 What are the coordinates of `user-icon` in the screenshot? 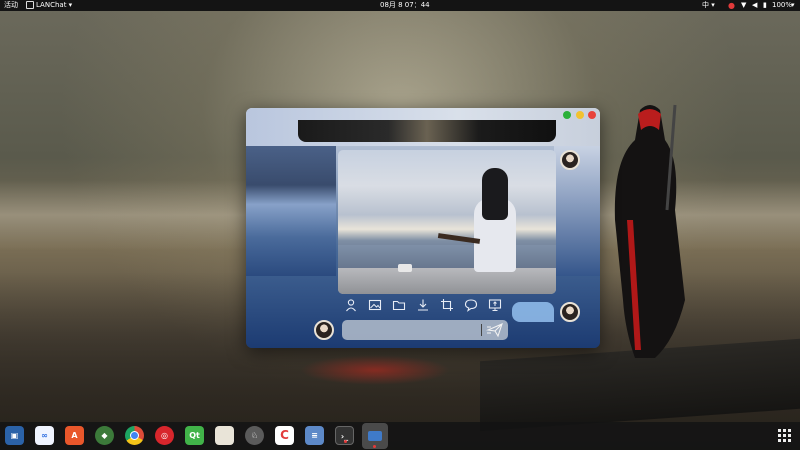 It's located at (351, 305).